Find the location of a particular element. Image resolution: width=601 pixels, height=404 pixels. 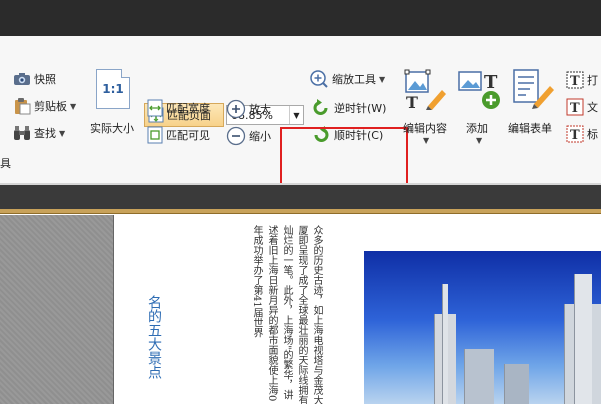

zoom-out-label: 缩小 is located at coordinates (260, 136).